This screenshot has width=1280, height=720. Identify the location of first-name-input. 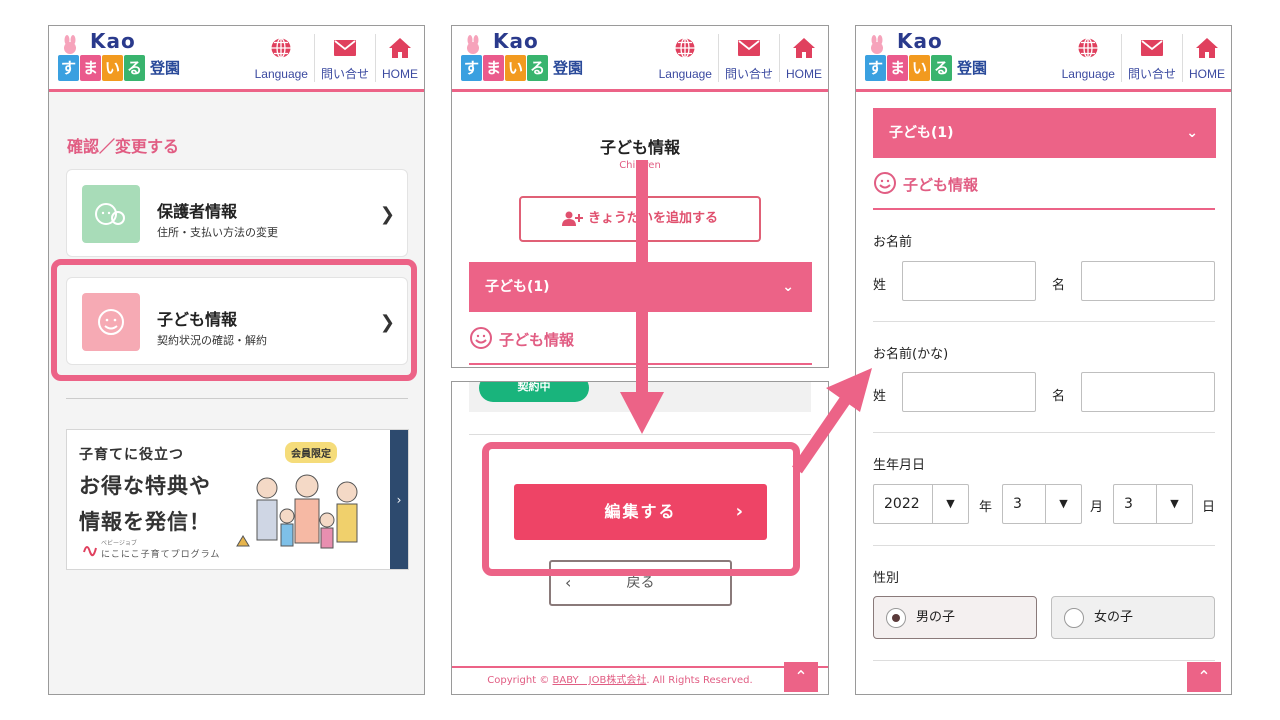
(1148, 281).